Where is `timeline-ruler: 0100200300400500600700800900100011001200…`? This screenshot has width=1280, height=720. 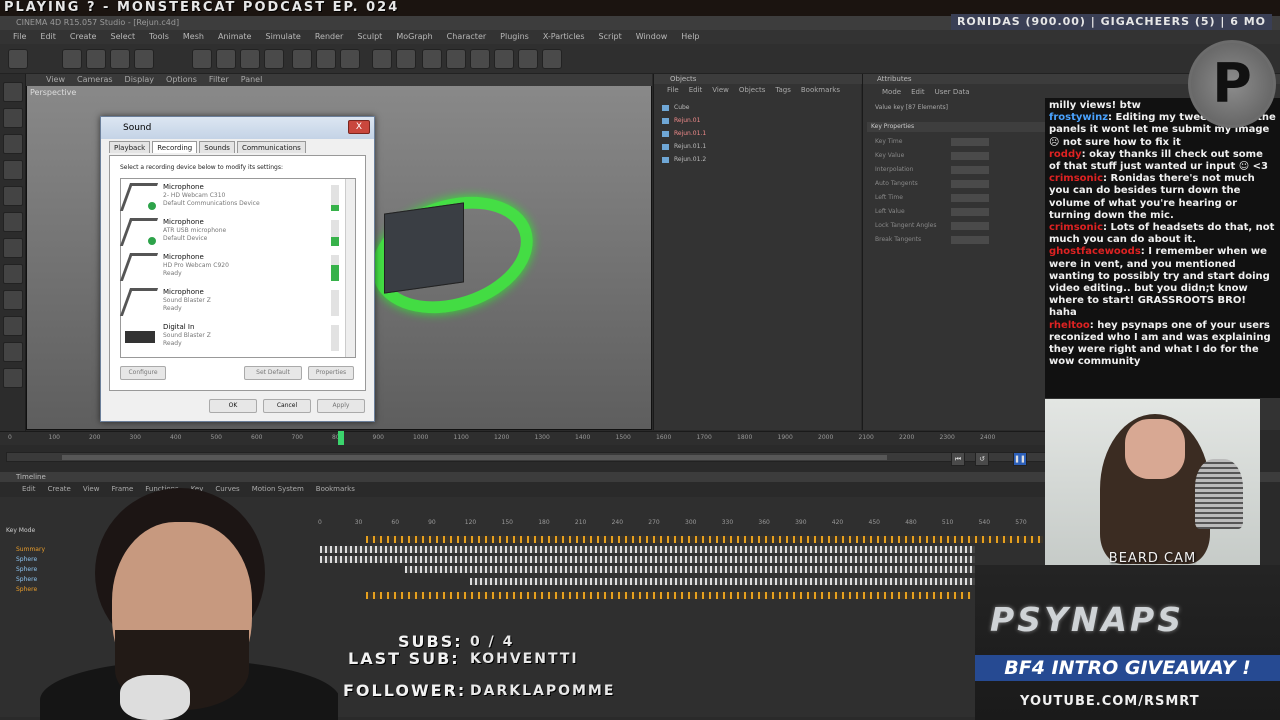 timeline-ruler: 0100200300400500600700800900100011001200… is located at coordinates (522, 438).